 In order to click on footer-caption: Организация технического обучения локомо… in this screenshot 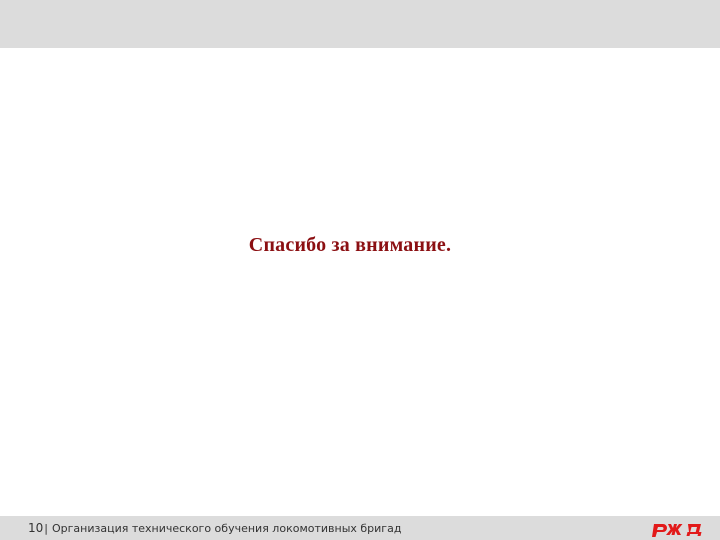, I will do `click(227, 528)`.